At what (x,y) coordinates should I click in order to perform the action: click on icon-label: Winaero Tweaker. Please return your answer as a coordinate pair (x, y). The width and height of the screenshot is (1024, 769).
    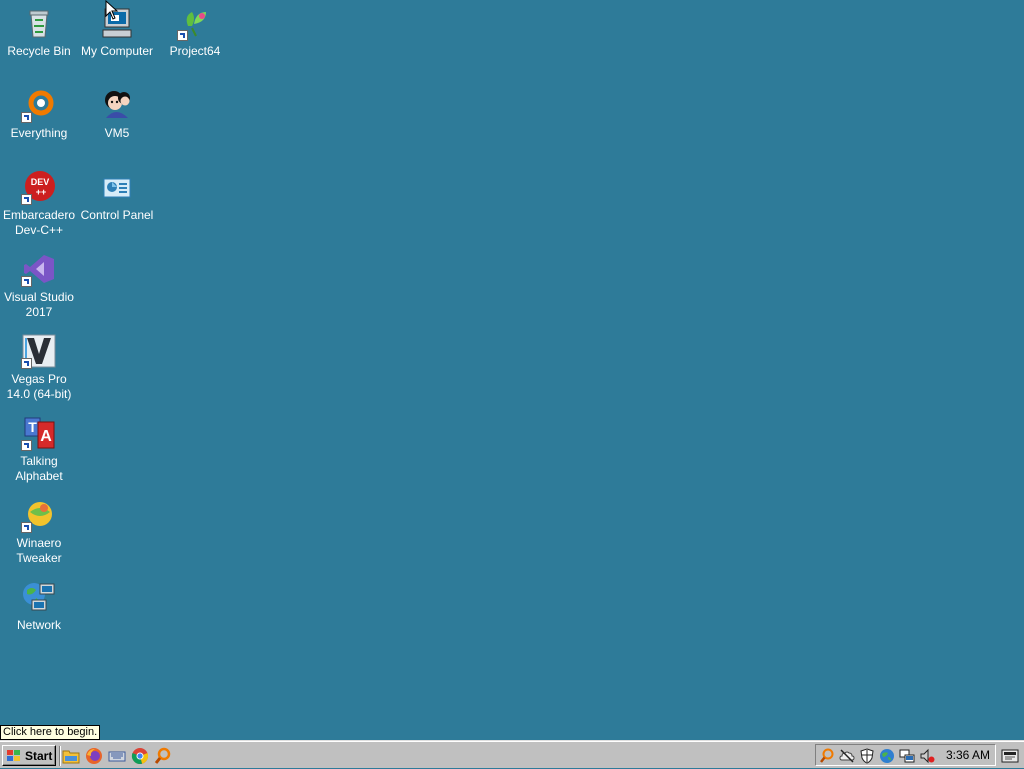
    Looking at the image, I should click on (39, 550).